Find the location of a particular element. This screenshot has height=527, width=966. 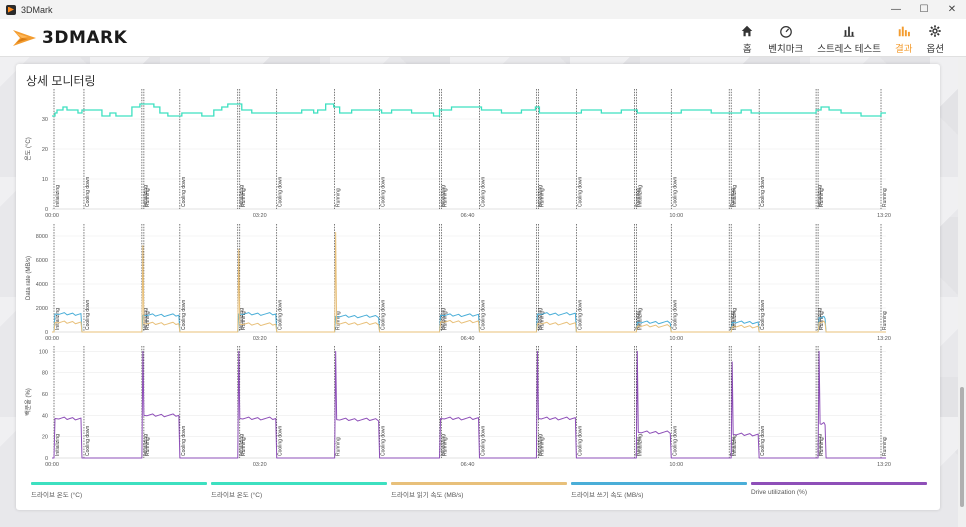

series-drive-temperature is located at coordinates (469, 110).